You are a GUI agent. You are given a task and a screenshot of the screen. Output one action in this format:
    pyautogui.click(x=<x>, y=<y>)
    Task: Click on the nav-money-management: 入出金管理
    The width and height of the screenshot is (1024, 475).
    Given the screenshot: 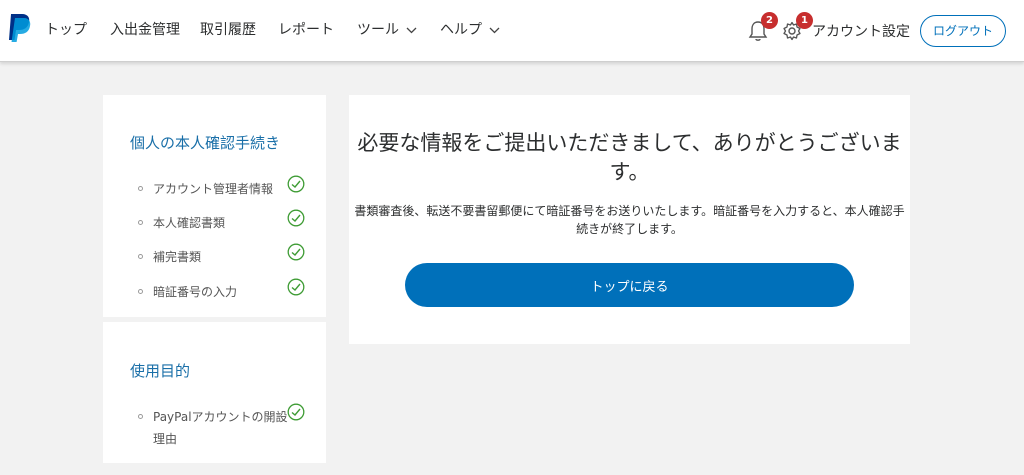 What is the action you would take?
    pyautogui.click(x=145, y=29)
    